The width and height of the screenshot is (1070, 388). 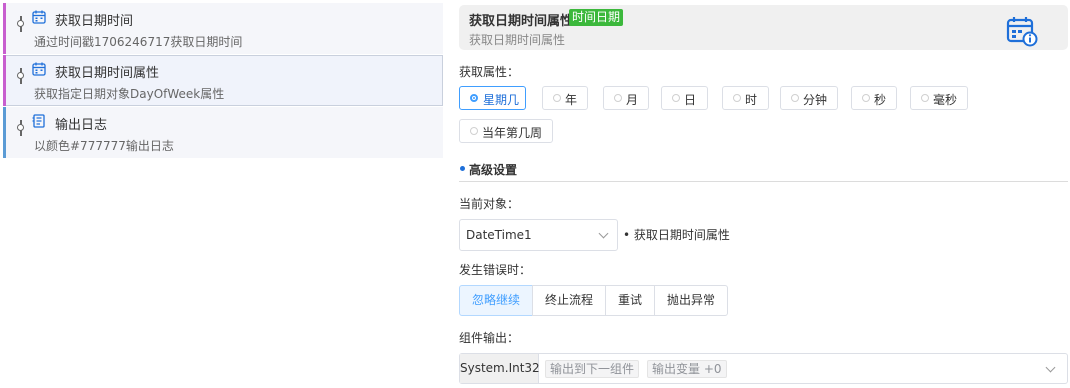 I want to click on flow-step-output-log: 输出日志 以颜色#777777输出日志, so click(x=223, y=132).